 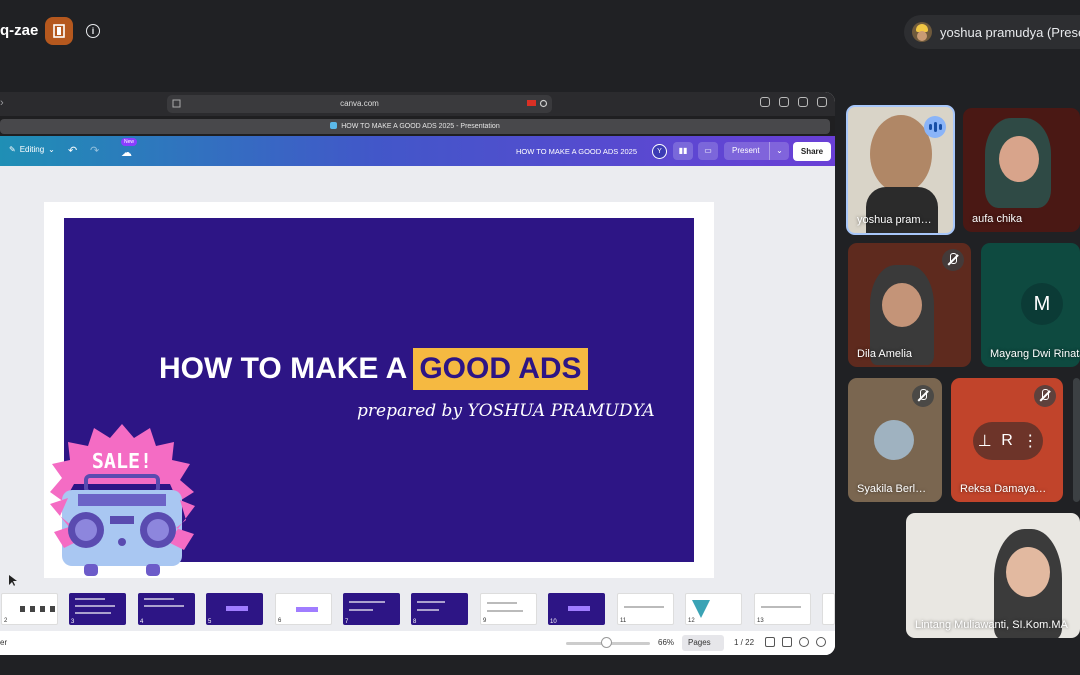 I want to click on participant-tile: aufa chika, so click(x=1021, y=170).